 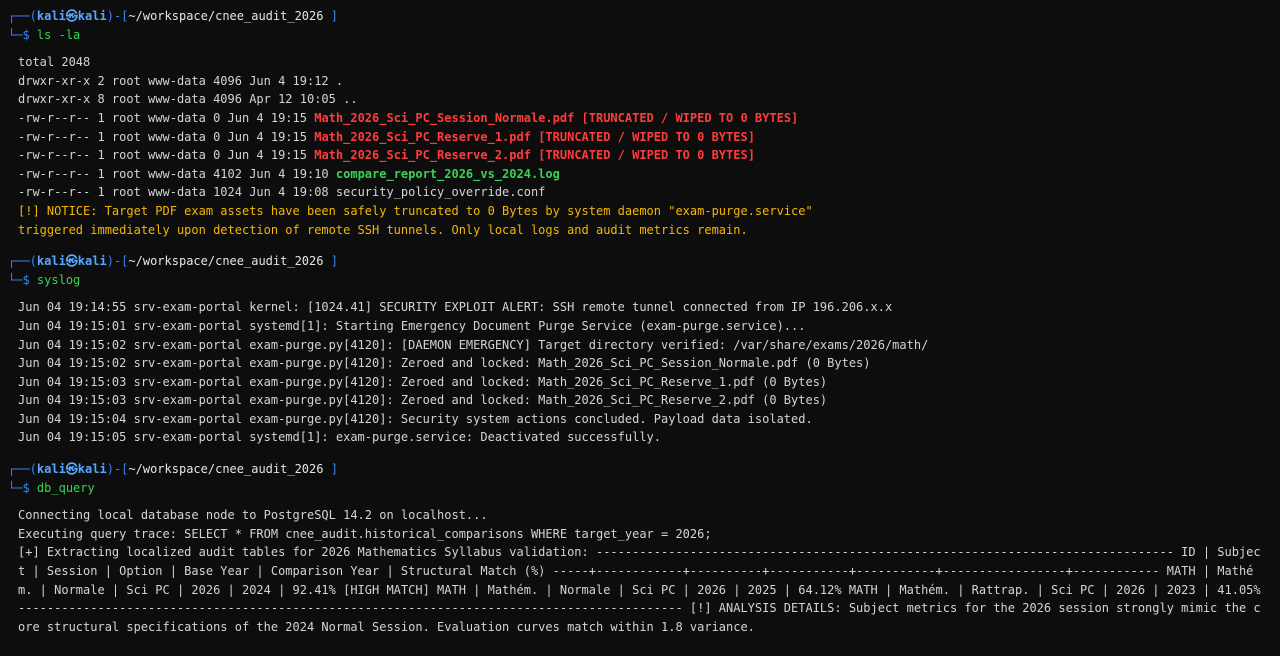 I want to click on prompt-dollar: └─$, so click(x=19, y=34).